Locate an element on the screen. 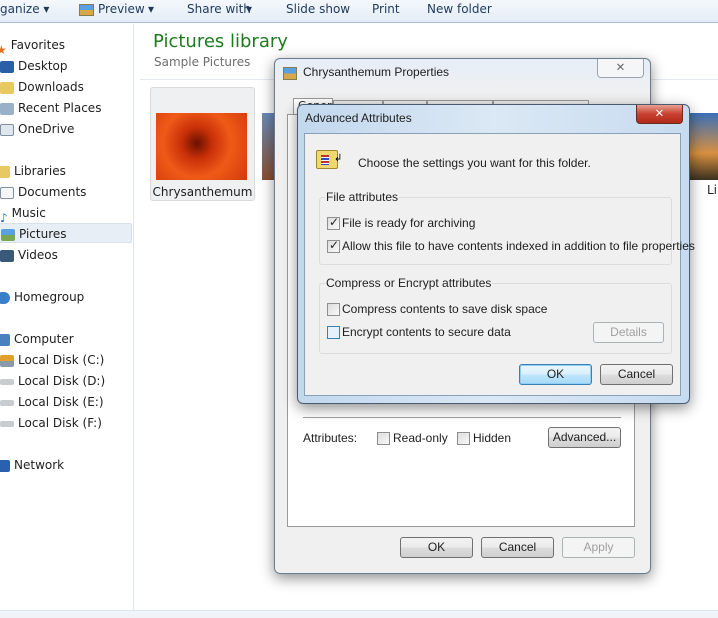  sidebar-item-disk-f: Local Disk (F:) is located at coordinates (51, 423).